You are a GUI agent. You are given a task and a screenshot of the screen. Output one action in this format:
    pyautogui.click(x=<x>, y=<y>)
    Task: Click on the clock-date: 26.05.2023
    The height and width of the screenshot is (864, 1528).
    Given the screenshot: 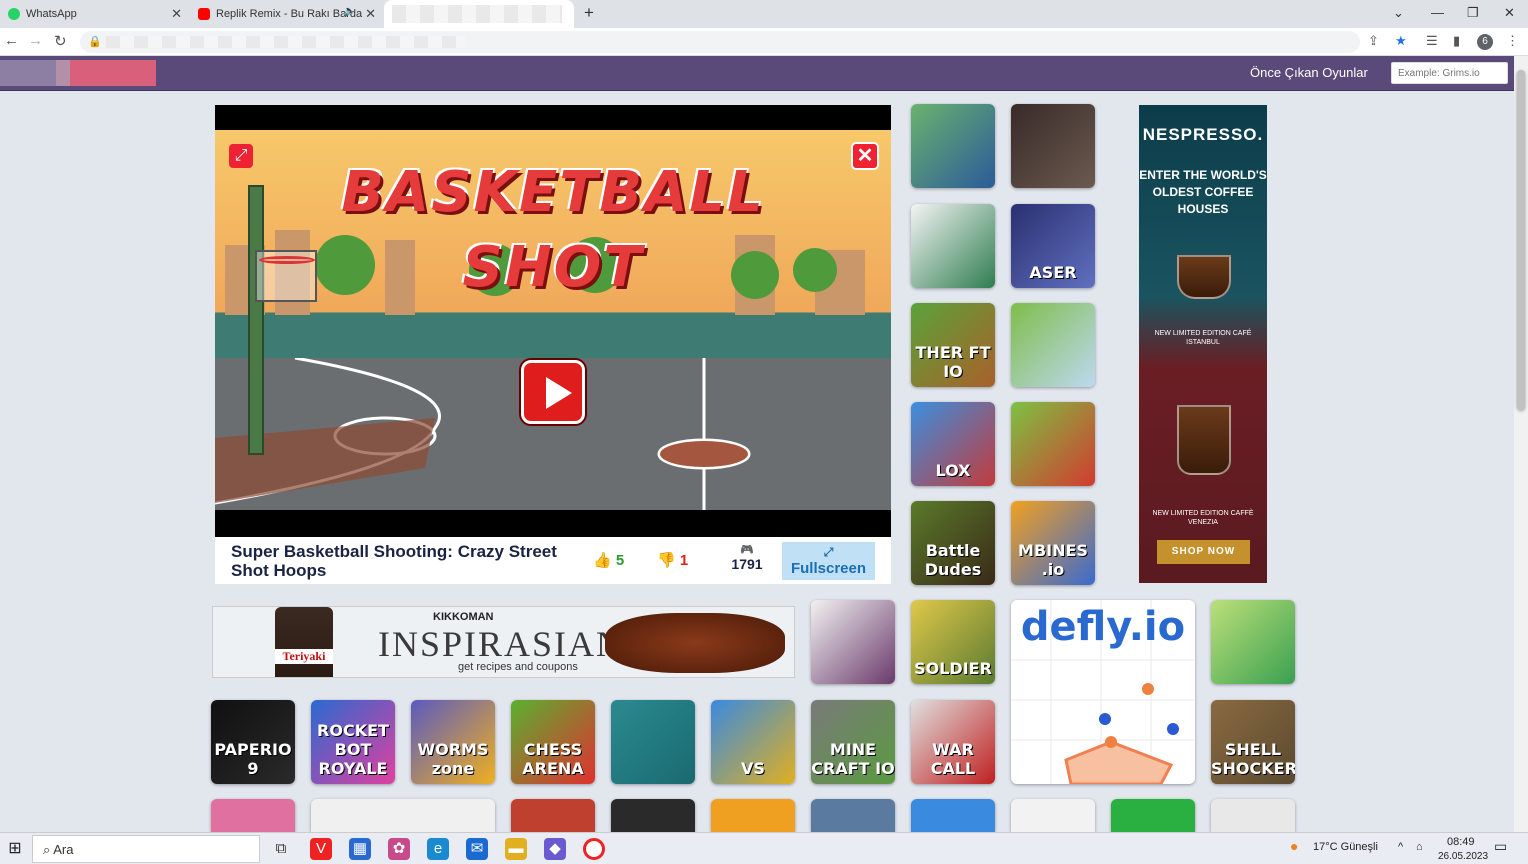 What is the action you would take?
    pyautogui.click(x=1463, y=856)
    